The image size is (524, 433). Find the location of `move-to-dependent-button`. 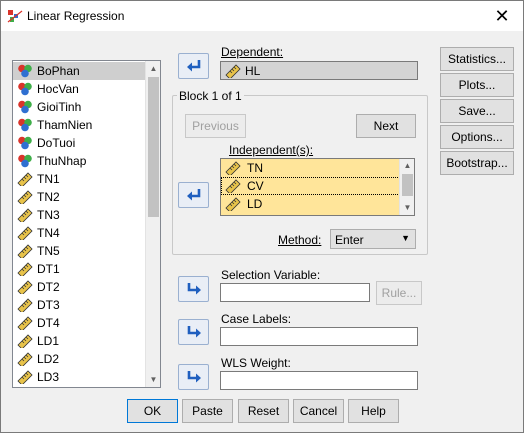

move-to-dependent-button is located at coordinates (193, 66).